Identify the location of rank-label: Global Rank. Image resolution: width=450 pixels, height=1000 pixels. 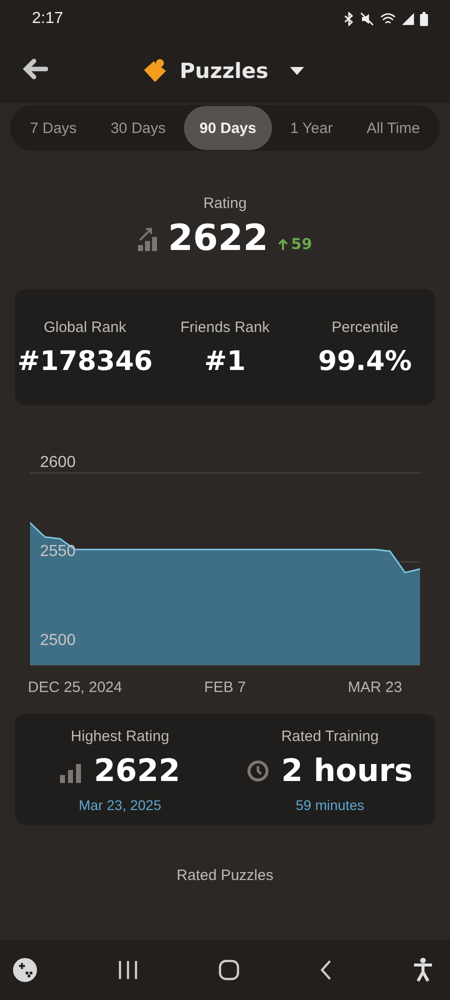
(85, 327).